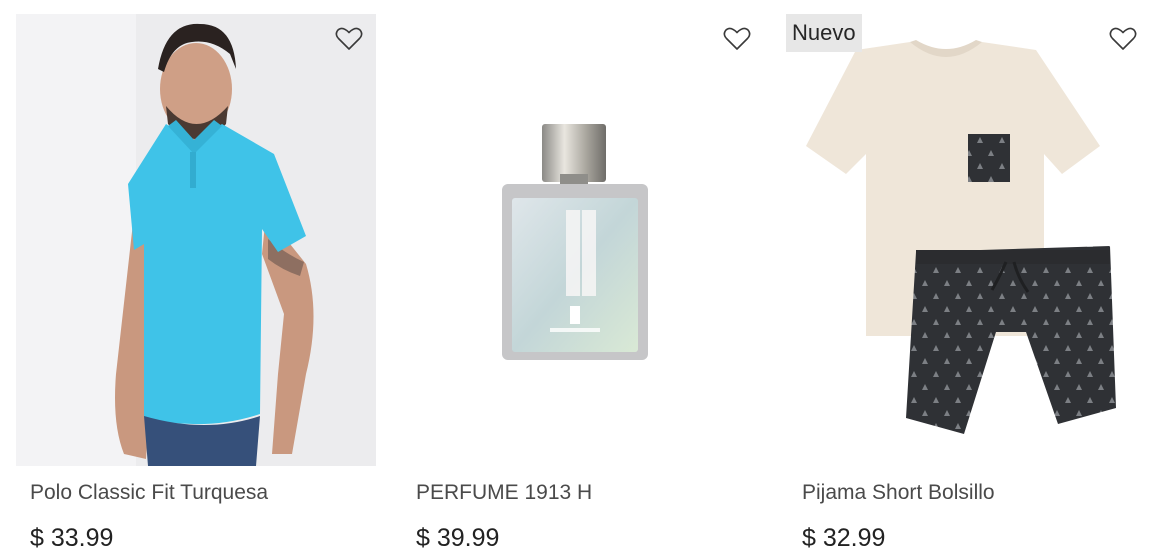  I want to click on product-title: Pijama Short Bolsillo, so click(898, 493).